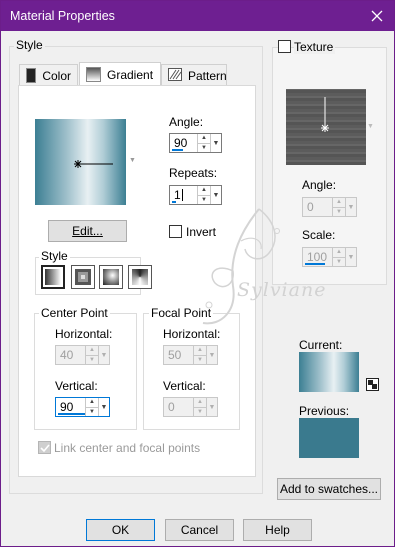 The height and width of the screenshot is (547, 395). Describe the element at coordinates (53, 277) in the screenshot. I see `linear-gradient-icon` at that location.